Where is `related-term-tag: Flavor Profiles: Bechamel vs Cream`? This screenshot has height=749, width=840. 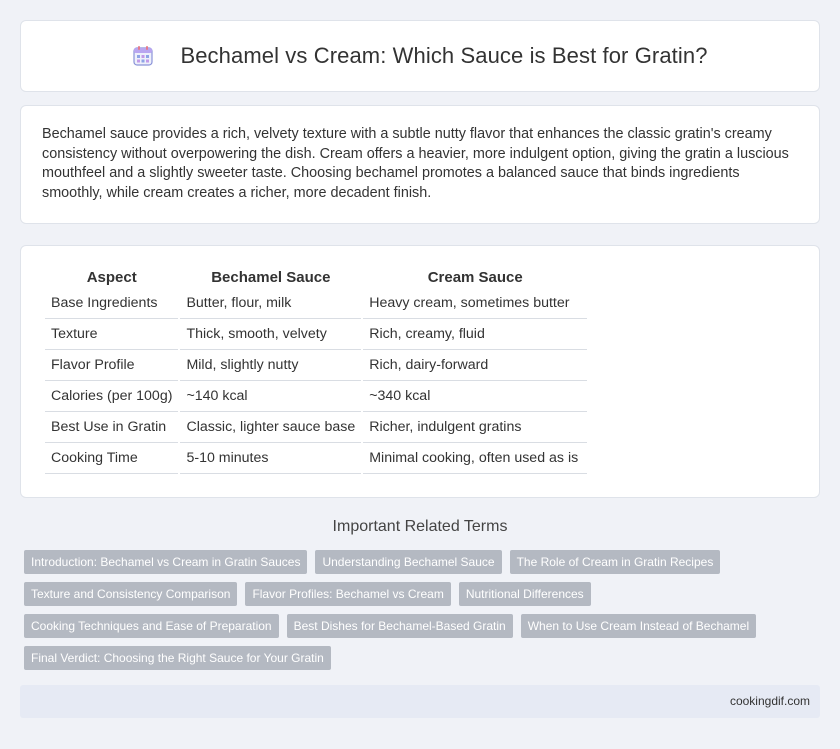 related-term-tag: Flavor Profiles: Bechamel vs Cream is located at coordinates (348, 594).